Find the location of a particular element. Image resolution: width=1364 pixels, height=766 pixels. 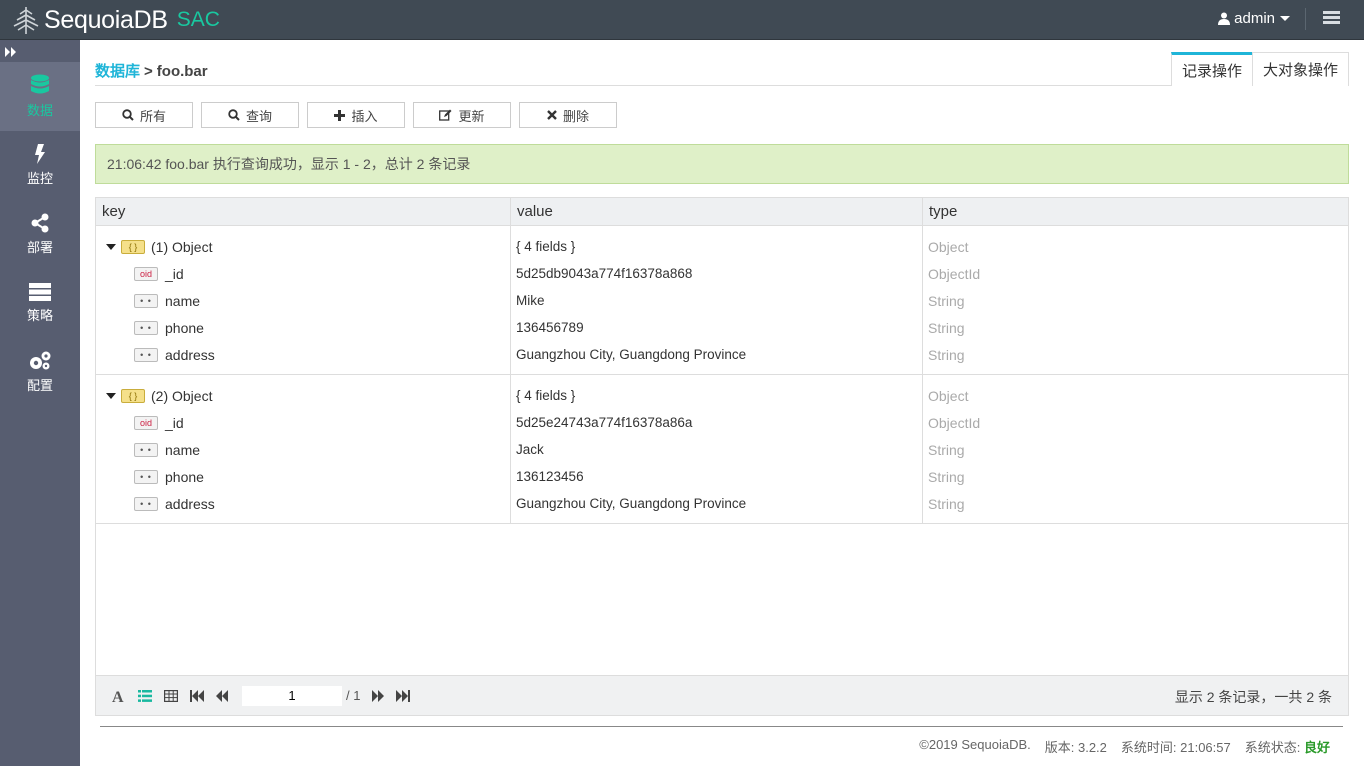

font-size-icon: A is located at coordinates (119, 696).